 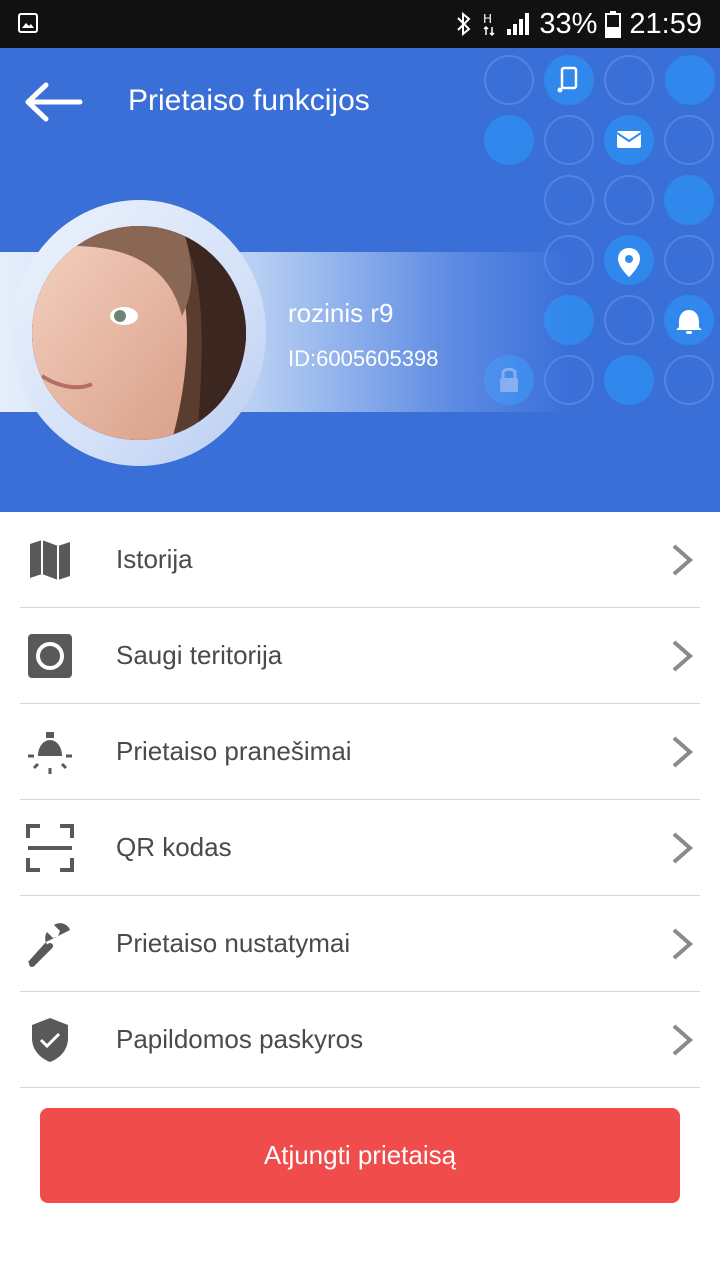 What do you see at coordinates (363, 358) in the screenshot?
I see `device-id: ID:6005605398` at bounding box center [363, 358].